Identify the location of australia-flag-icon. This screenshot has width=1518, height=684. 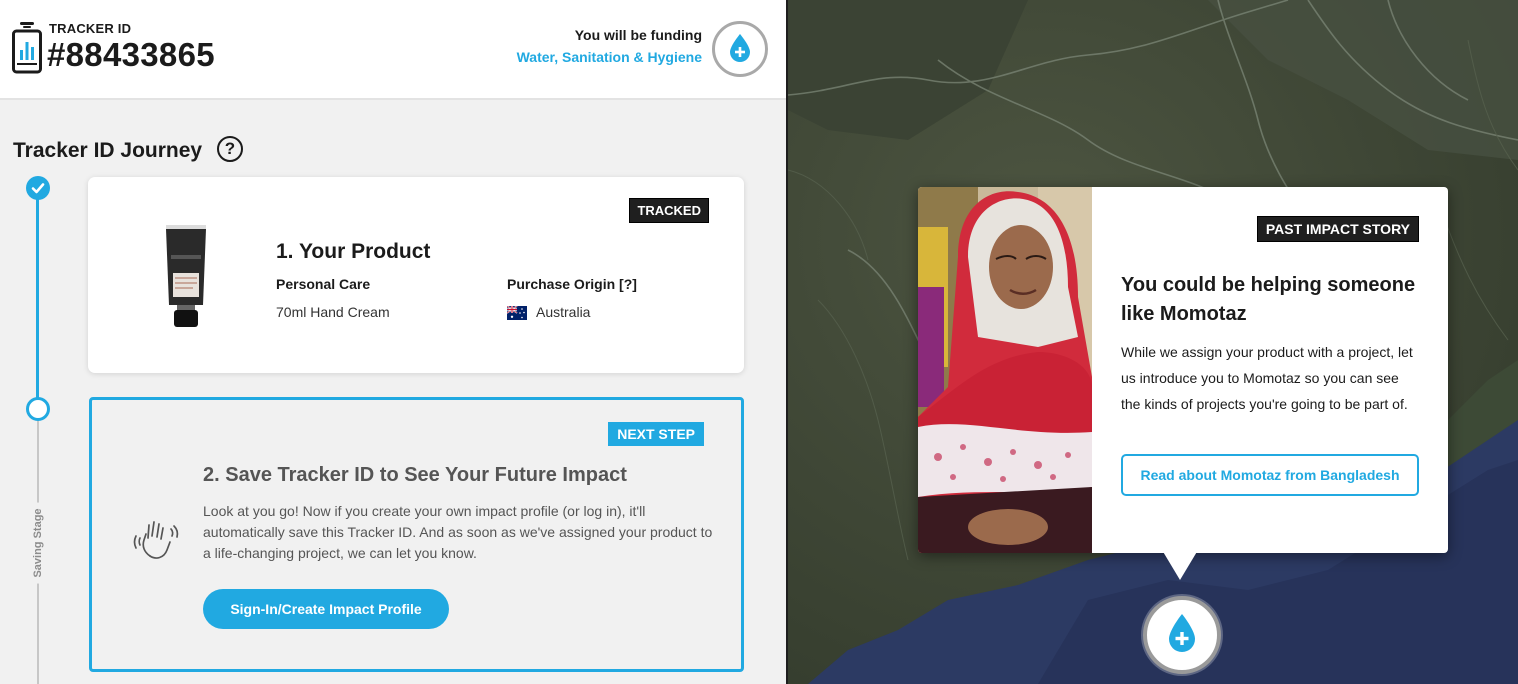
(517, 313).